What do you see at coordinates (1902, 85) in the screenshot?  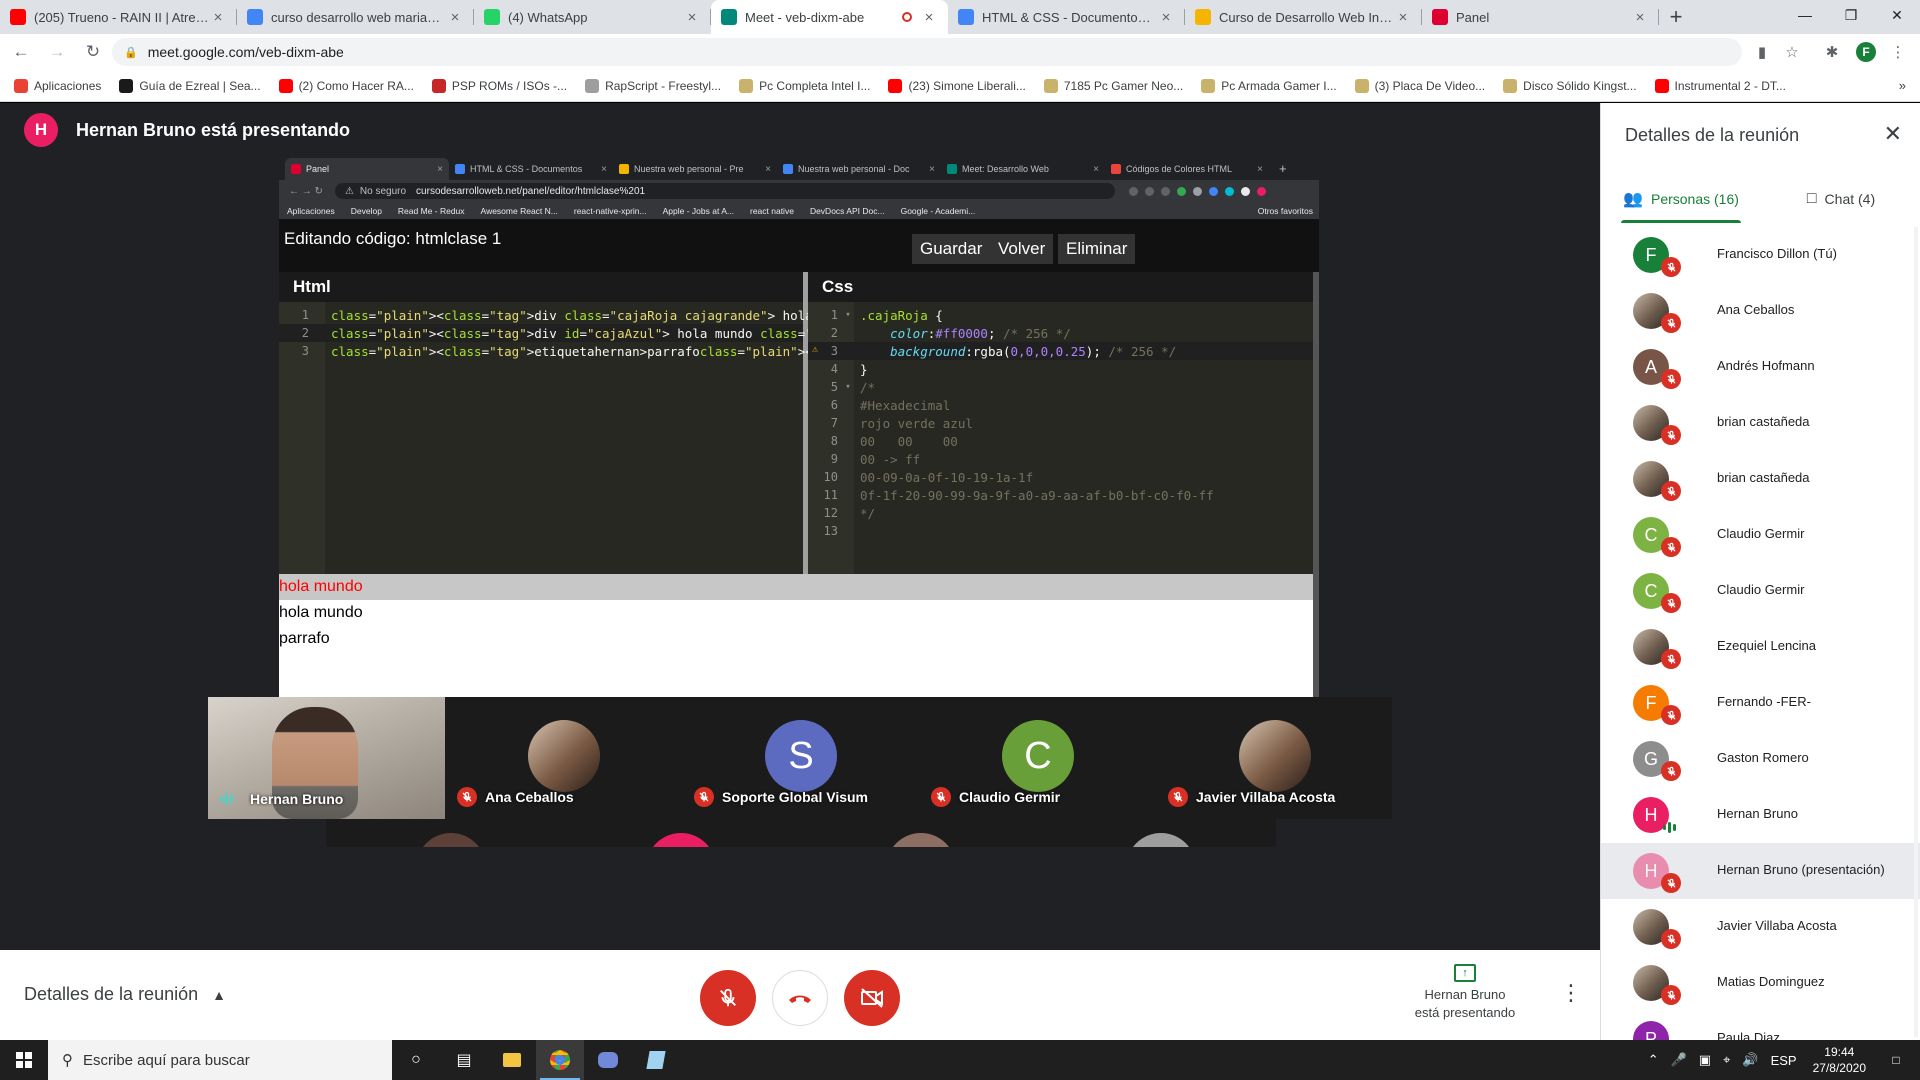 I see `bookmarks-overflow-icon: »` at bounding box center [1902, 85].